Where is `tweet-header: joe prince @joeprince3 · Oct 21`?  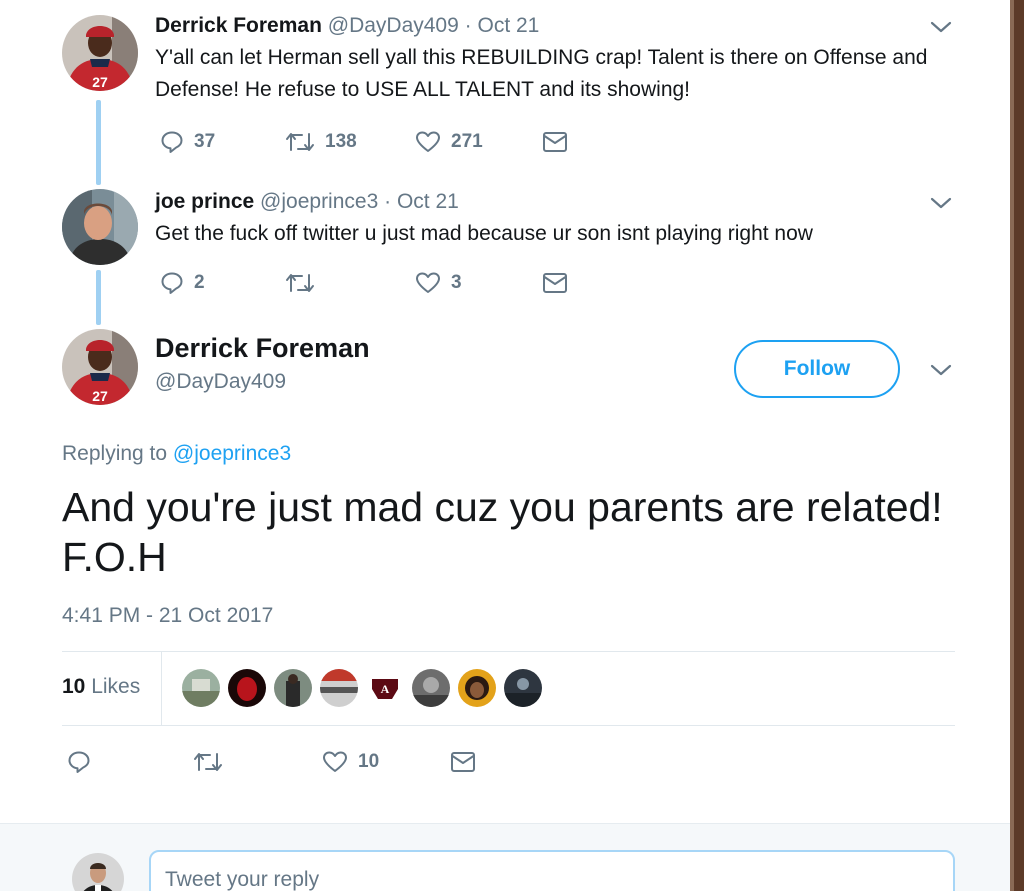 tweet-header: joe prince @joeprince3 · Oct 21 is located at coordinates (307, 202).